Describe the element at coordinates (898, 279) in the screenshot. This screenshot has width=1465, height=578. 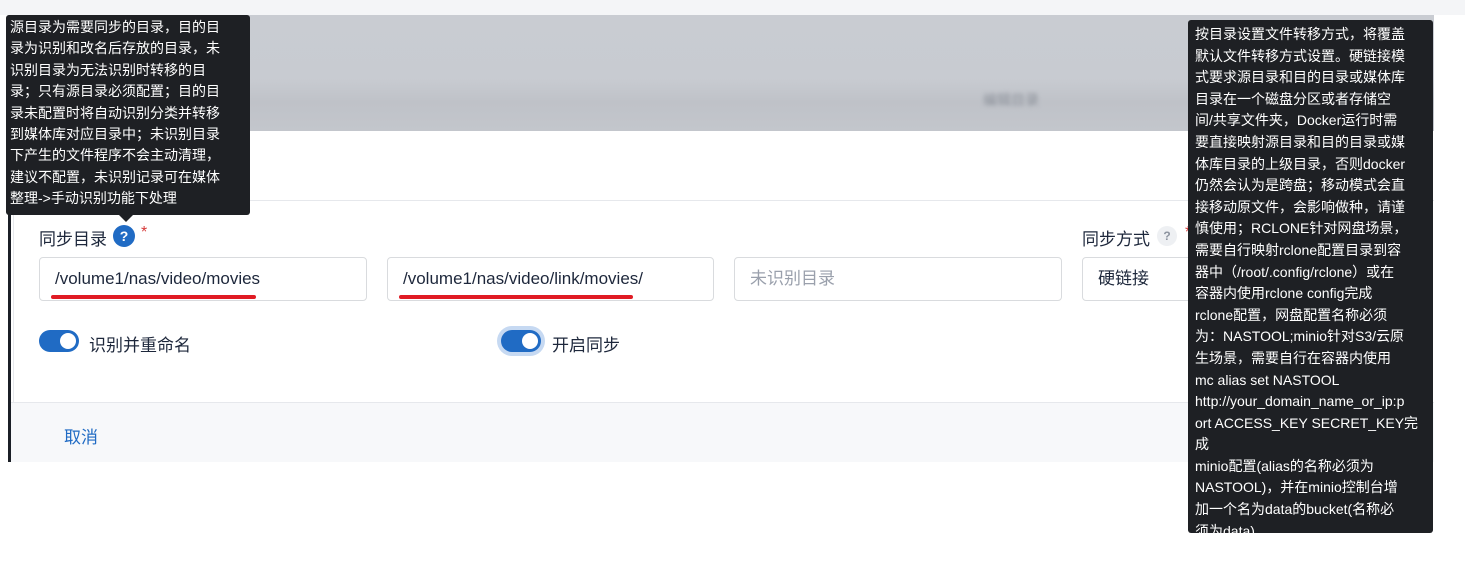
I see `unknown-dir-input: 未识别目录` at that location.